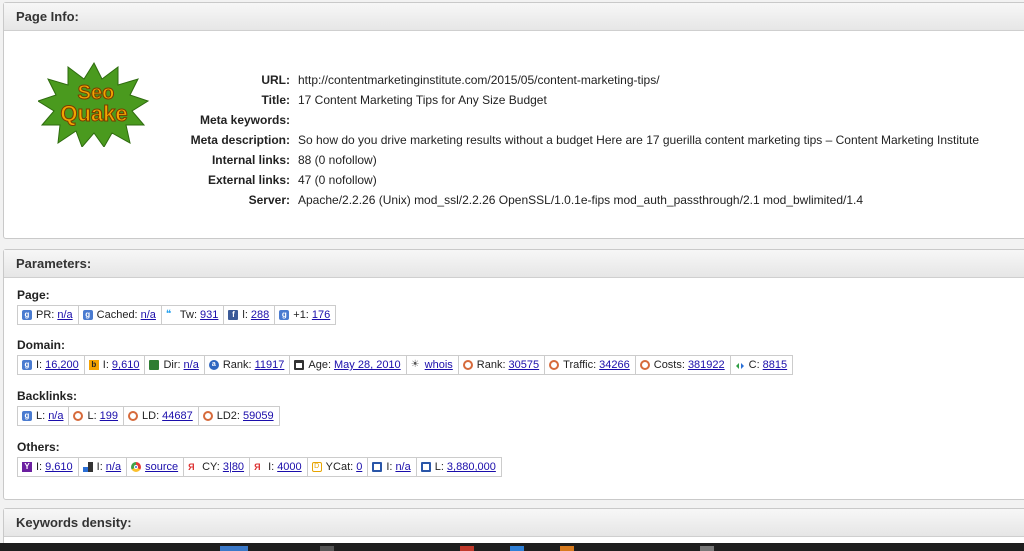  Describe the element at coordinates (524, 365) in the screenshot. I see `param-value-link: 30575` at that location.